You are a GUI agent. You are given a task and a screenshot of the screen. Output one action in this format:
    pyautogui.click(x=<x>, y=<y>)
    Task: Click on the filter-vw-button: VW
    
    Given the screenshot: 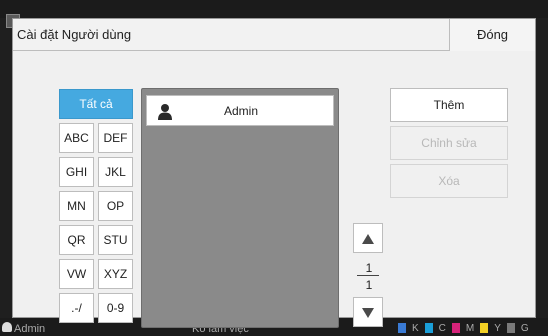 What is the action you would take?
    pyautogui.click(x=76, y=274)
    